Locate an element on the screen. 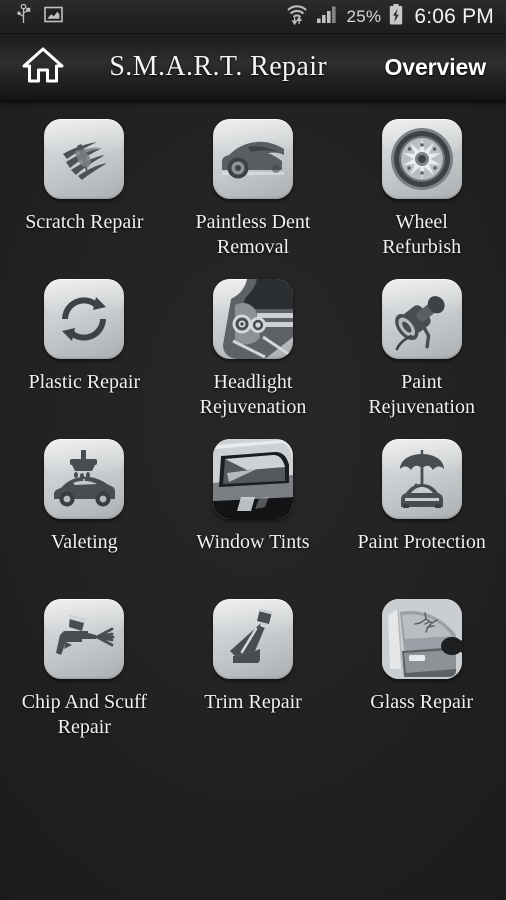 Image resolution: width=506 pixels, height=900 pixels. grid-item-label: Paint Rejuvenation is located at coordinates (421, 394).